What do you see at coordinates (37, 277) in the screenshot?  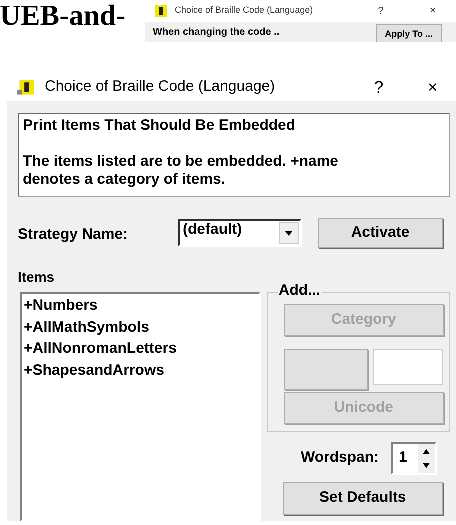 I see `items-label: Items` at bounding box center [37, 277].